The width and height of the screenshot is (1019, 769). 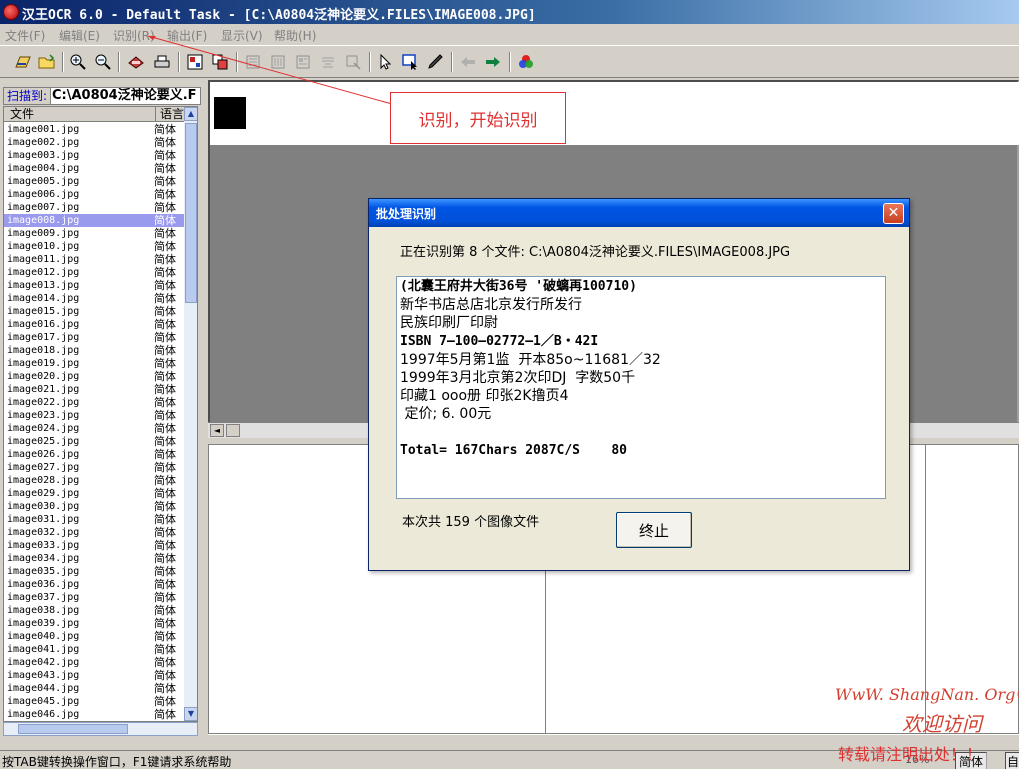 What do you see at coordinates (28, 96) in the screenshot?
I see `scan-to-tab: 扫描到:` at bounding box center [28, 96].